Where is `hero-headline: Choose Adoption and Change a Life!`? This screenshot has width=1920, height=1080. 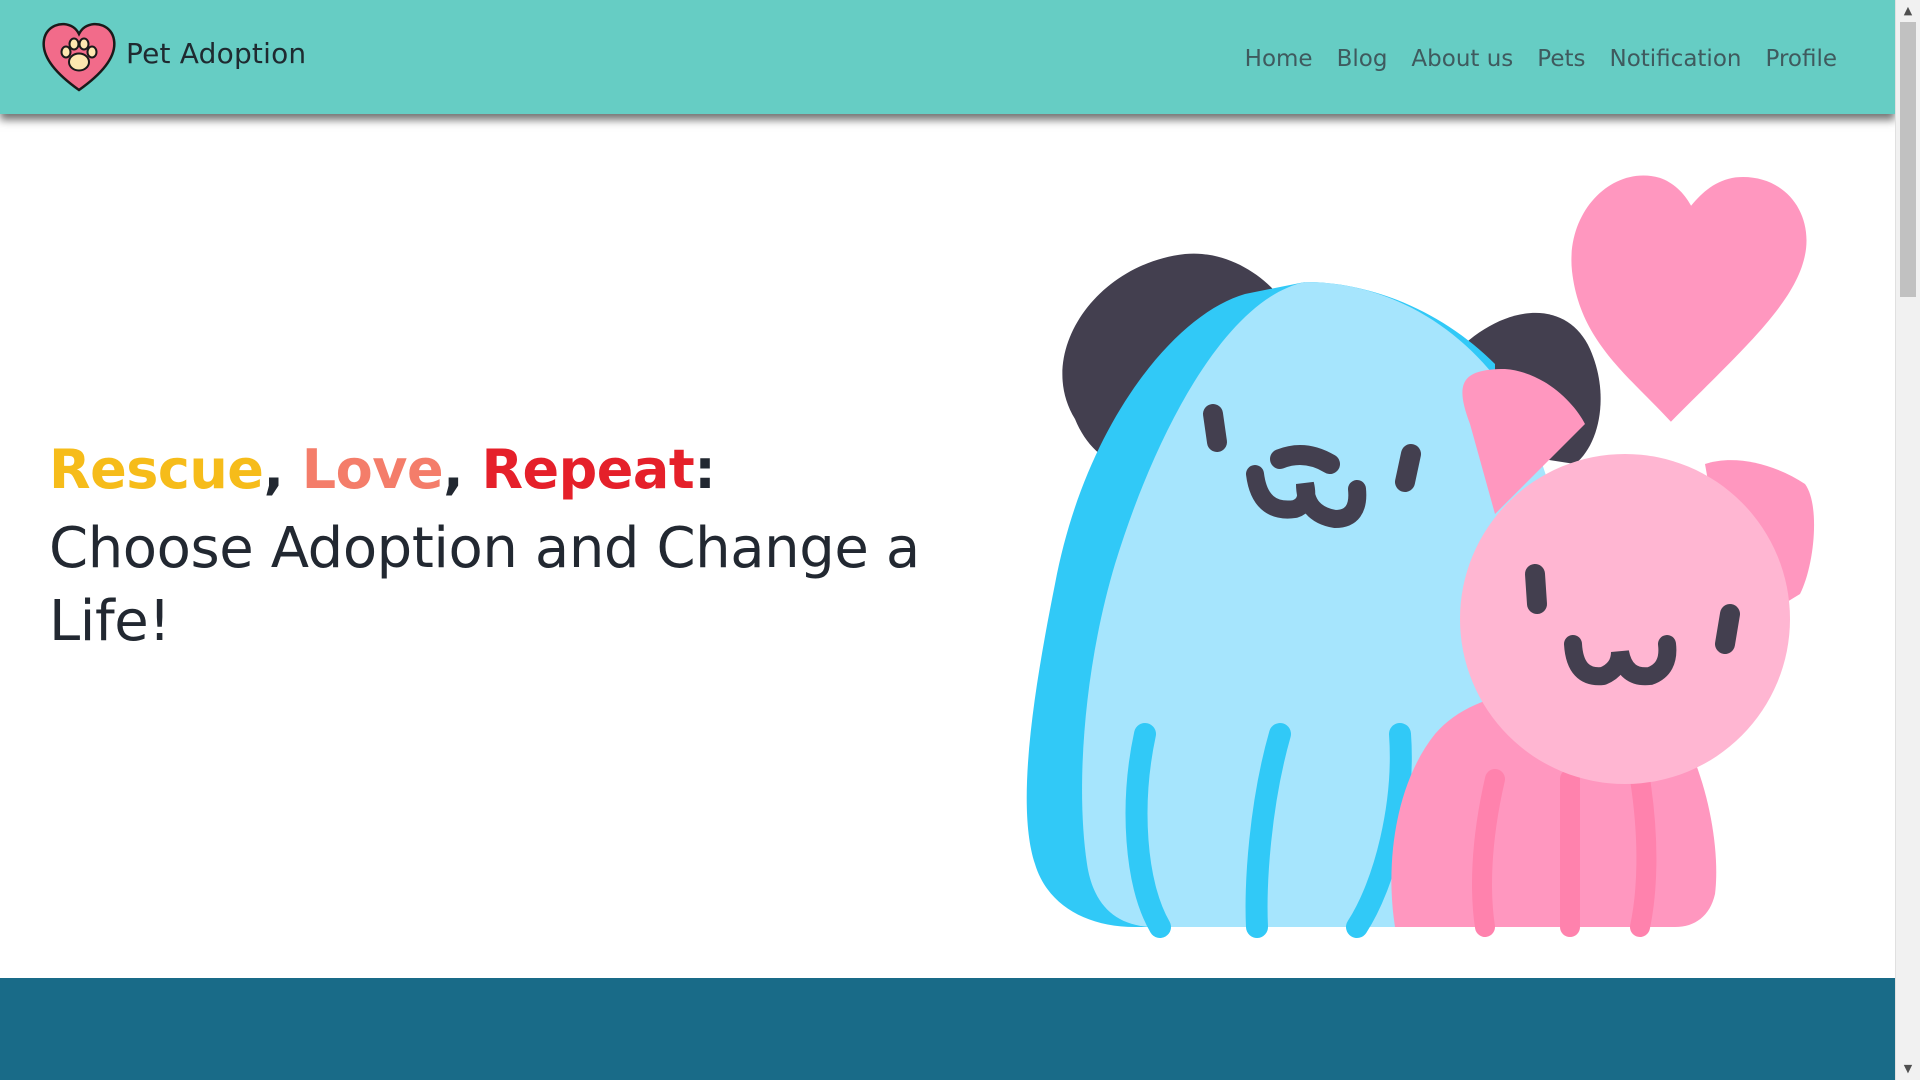 hero-headline: Choose Adoption and Change a Life! is located at coordinates (484, 585).